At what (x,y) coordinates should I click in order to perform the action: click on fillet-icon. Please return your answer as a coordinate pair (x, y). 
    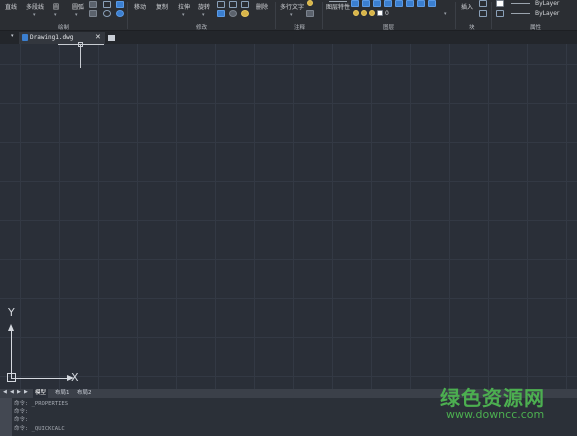
    Looking at the image, I should click on (221, 13).